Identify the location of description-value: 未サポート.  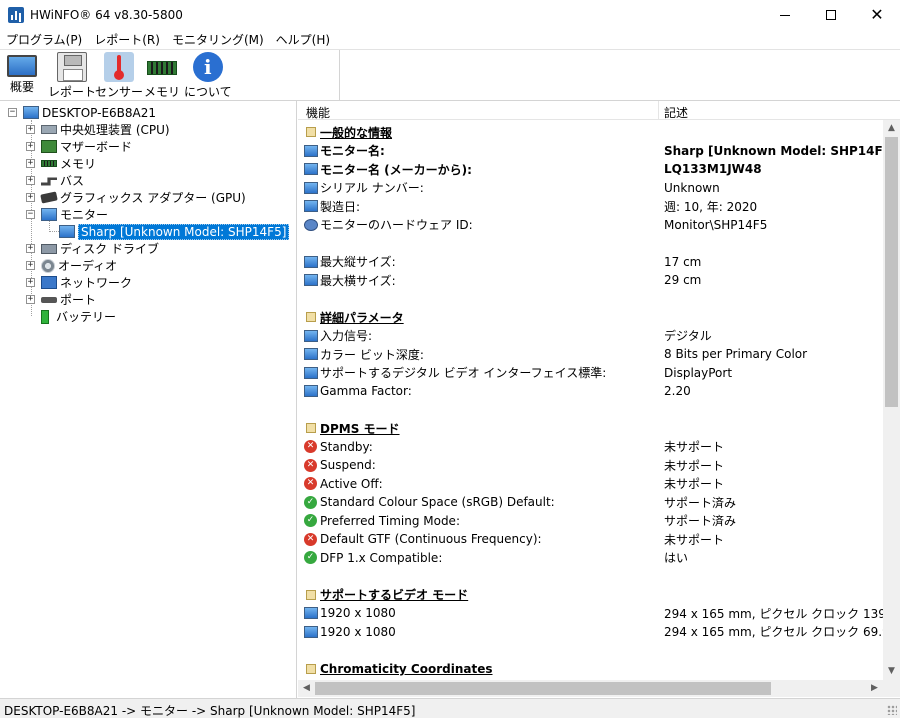
(694, 465).